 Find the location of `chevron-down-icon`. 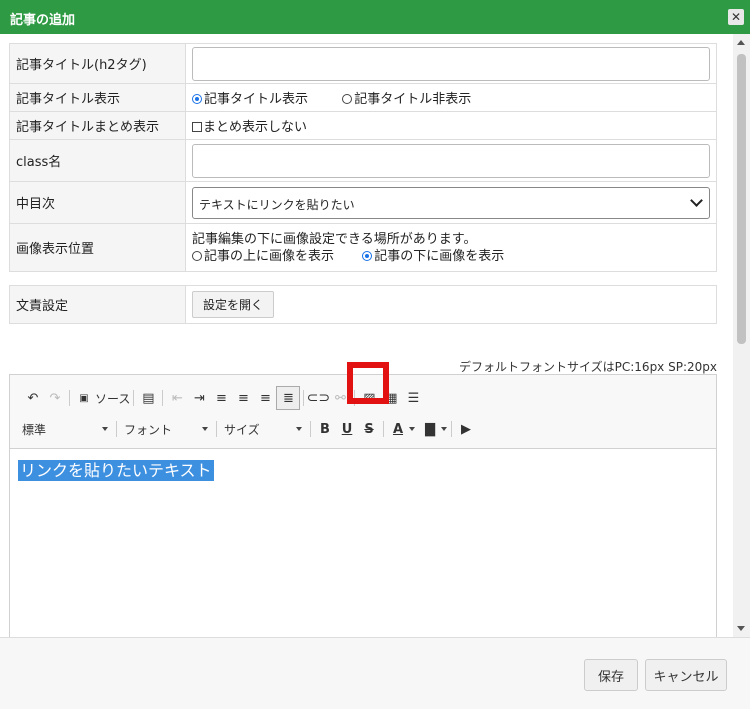

chevron-down-icon is located at coordinates (696, 200).